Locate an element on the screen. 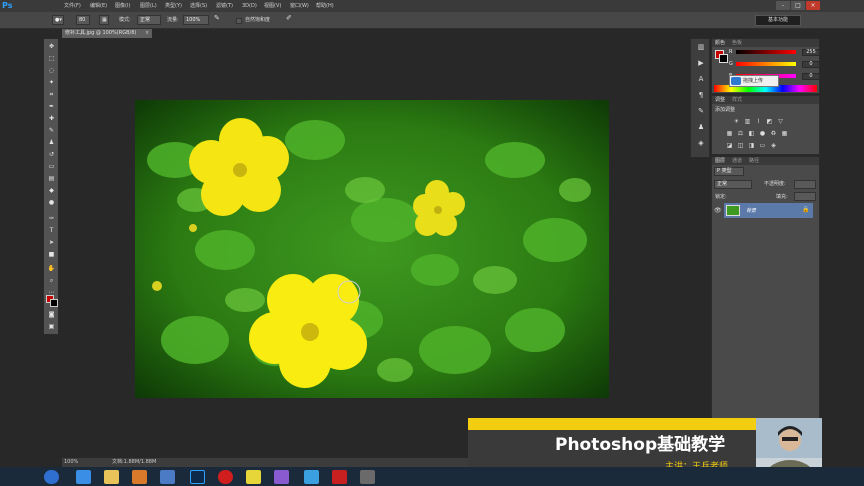 The width and height of the screenshot is (864, 486). menu-filter: 滤镜(T) is located at coordinates (224, 6).